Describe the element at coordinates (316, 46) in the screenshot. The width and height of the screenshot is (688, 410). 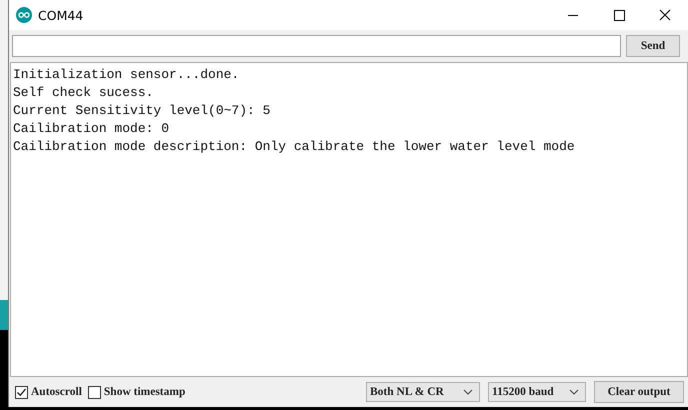
I see `input-field` at that location.